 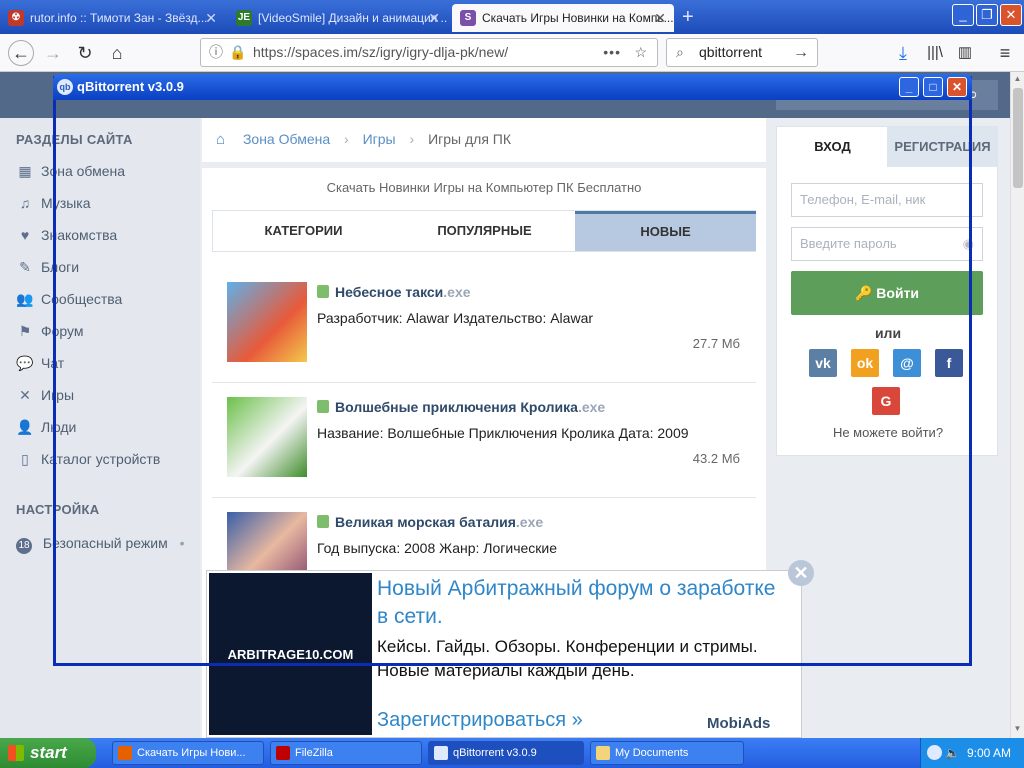 What do you see at coordinates (244, 18) in the screenshot?
I see `videosmile-icon: JE` at bounding box center [244, 18].